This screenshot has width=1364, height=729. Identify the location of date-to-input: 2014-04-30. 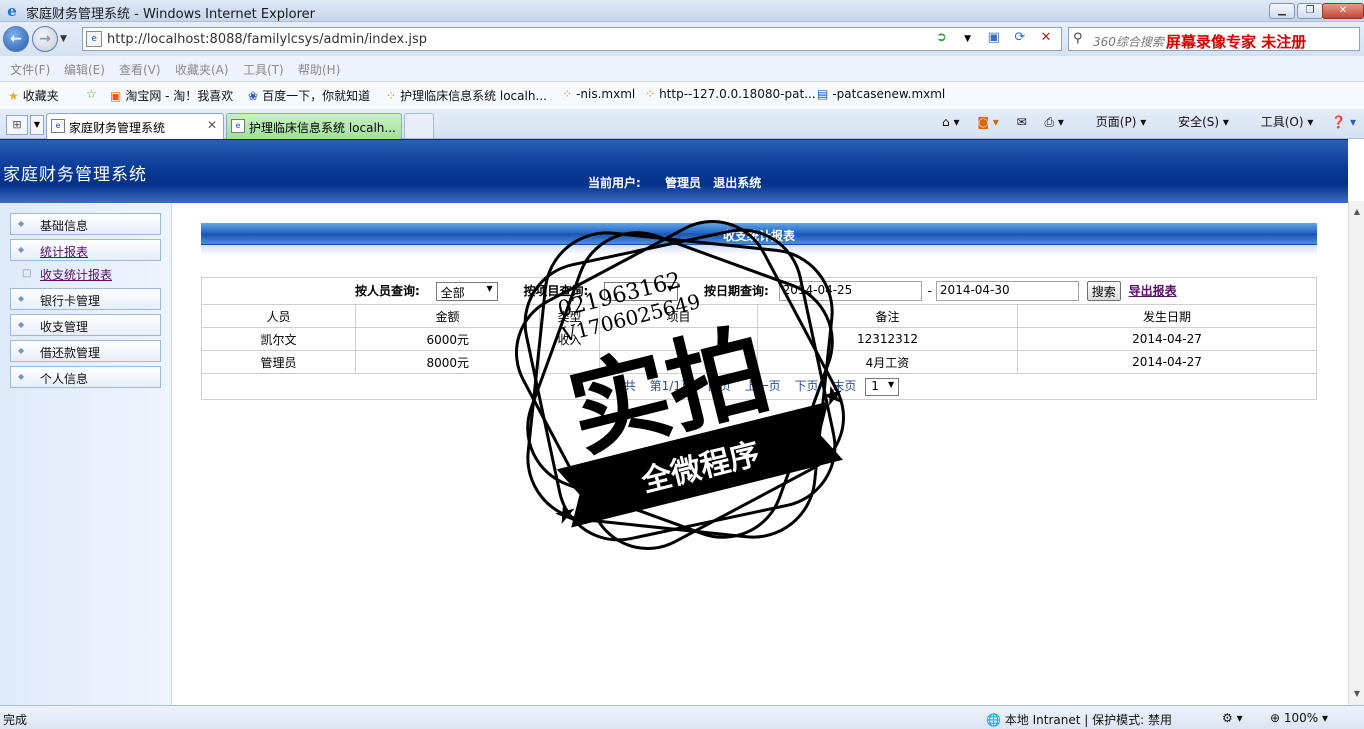
(1007, 291).